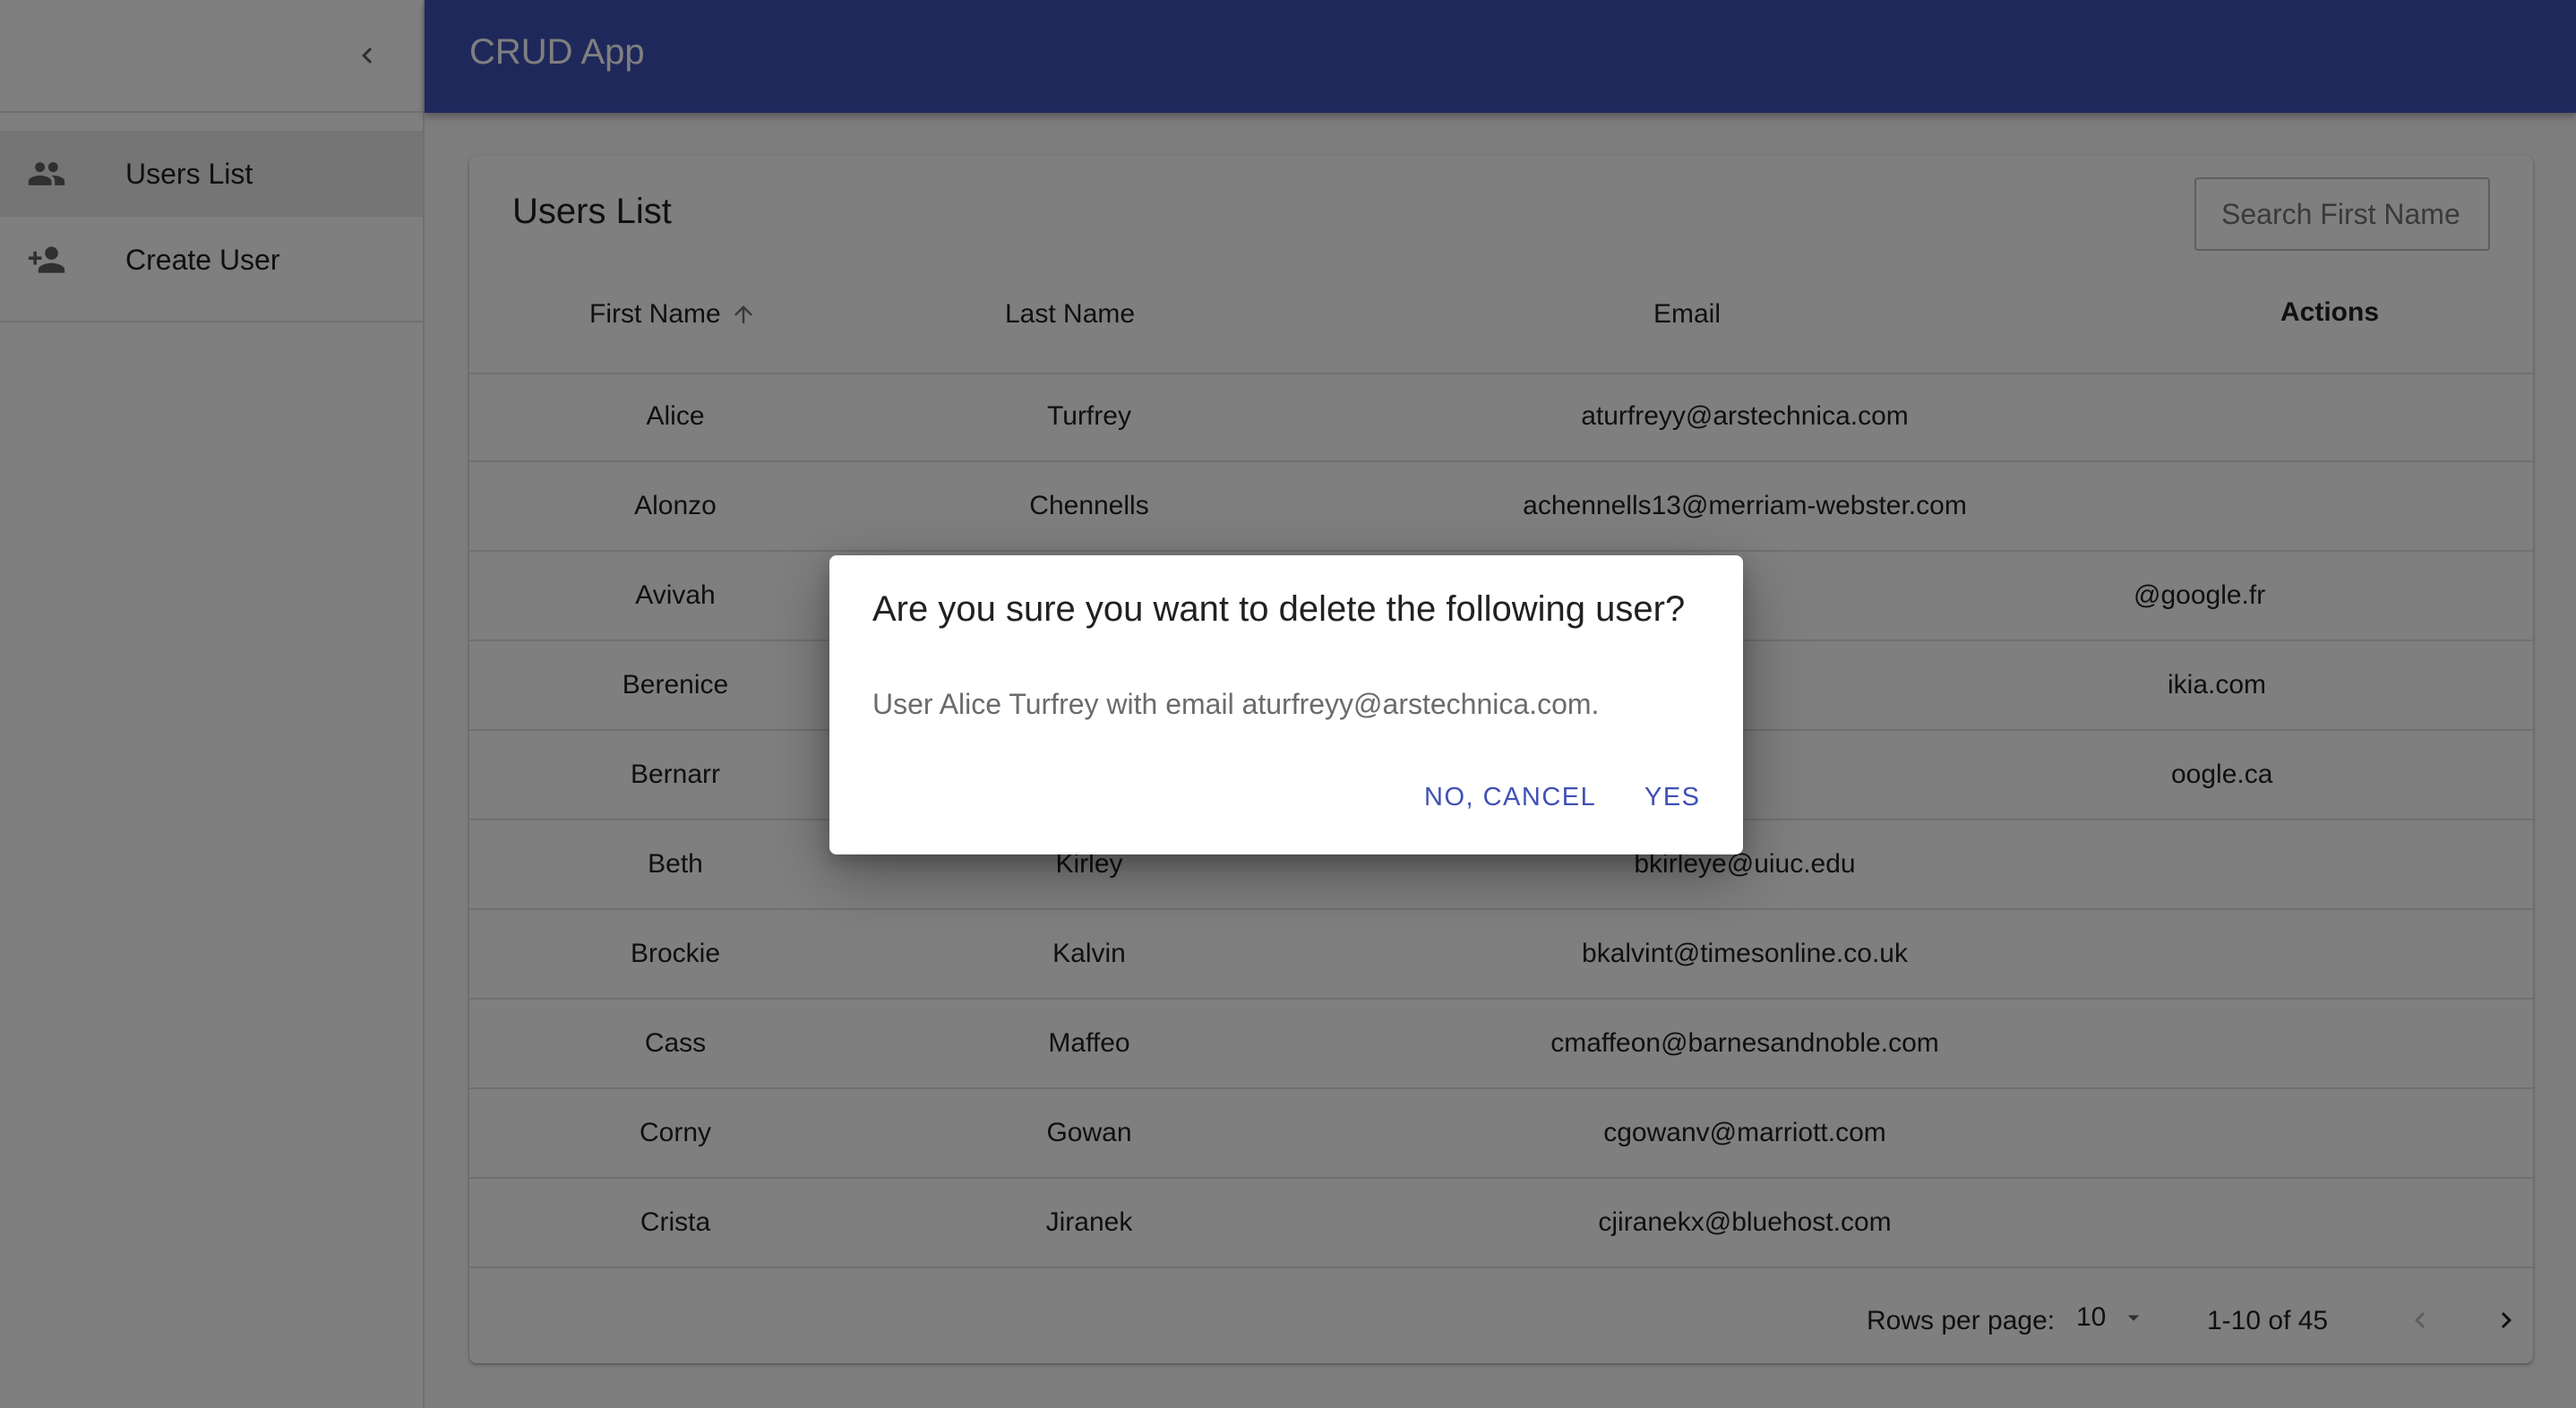 The height and width of the screenshot is (1408, 2576). Describe the element at coordinates (1672, 797) in the screenshot. I see `confirm-delete-button: YES` at that location.